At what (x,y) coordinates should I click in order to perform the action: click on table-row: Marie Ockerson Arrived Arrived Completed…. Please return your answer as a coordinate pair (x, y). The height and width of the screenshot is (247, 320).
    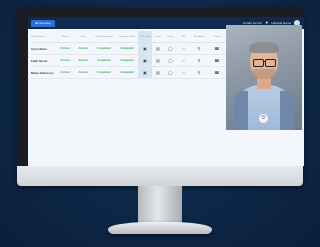
    Looking at the image, I should click on (128, 72).